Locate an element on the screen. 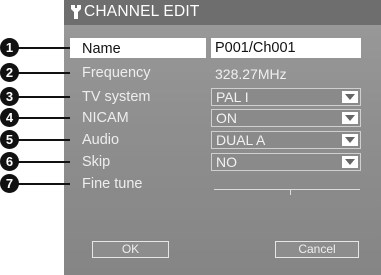  cancel-button: Cancel is located at coordinates (317, 249).